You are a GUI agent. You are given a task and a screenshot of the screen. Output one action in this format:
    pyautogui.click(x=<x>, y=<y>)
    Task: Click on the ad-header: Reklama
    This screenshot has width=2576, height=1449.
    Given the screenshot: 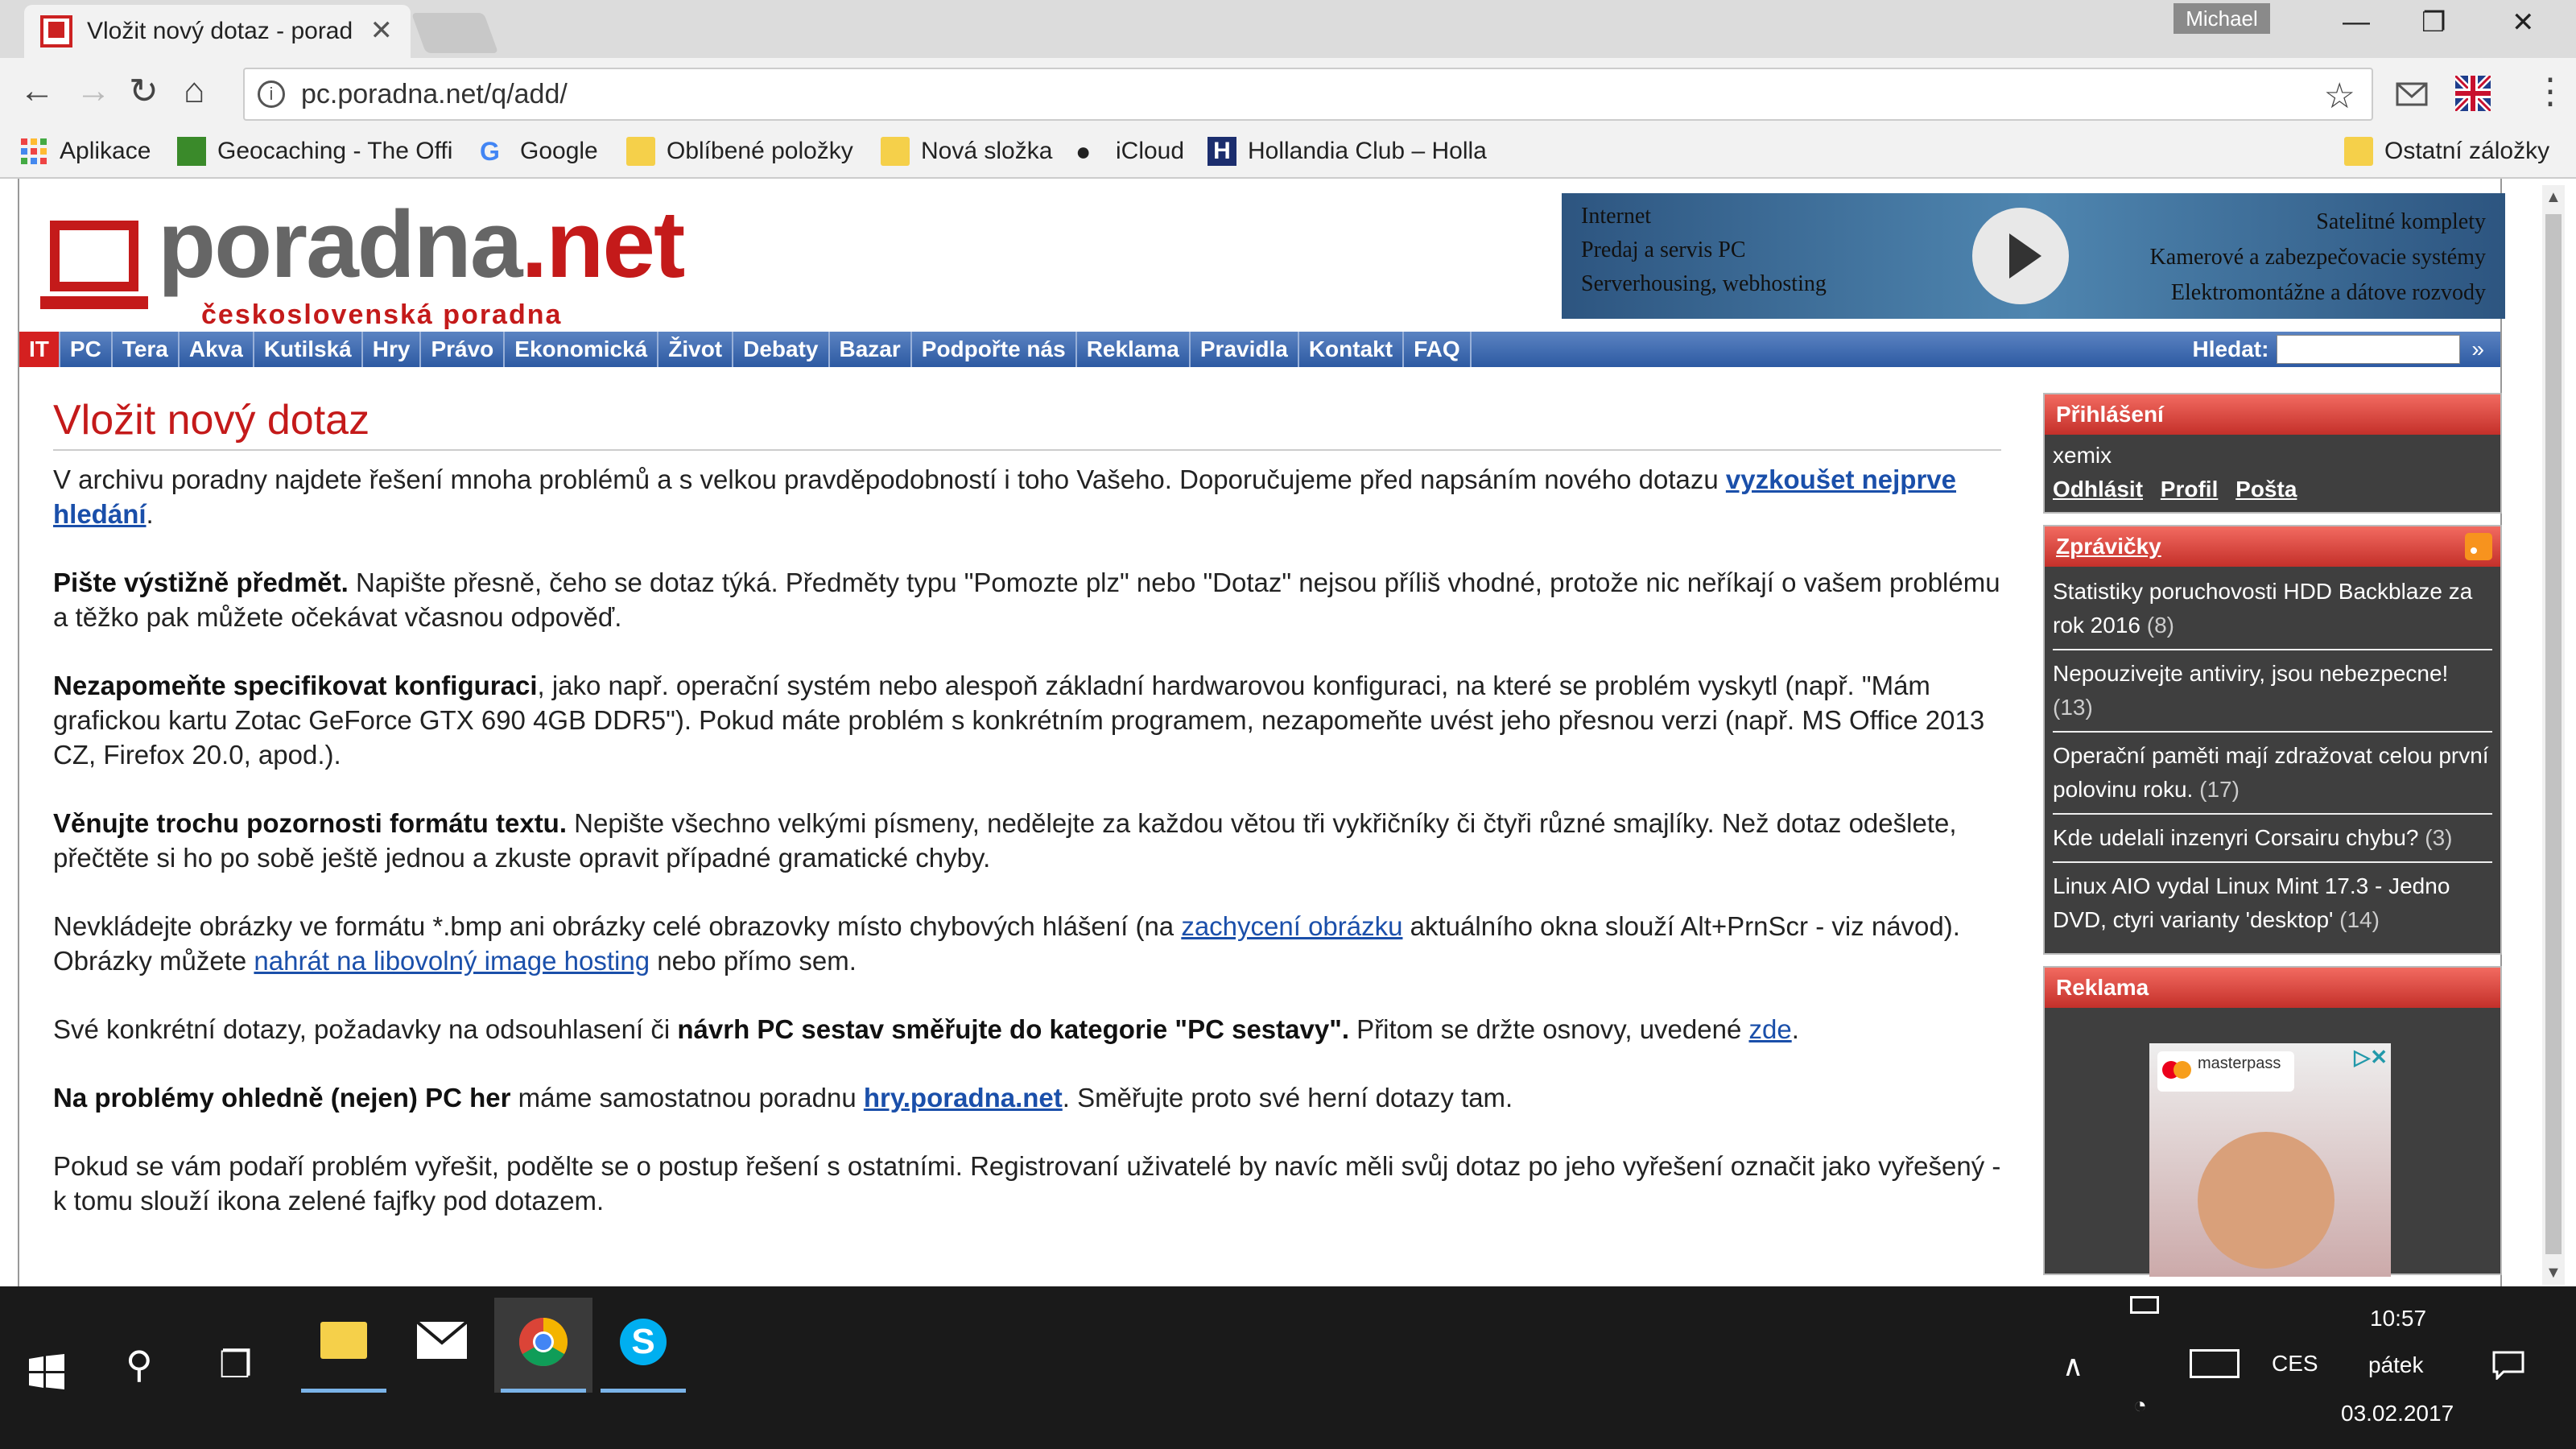 What is the action you would take?
    pyautogui.click(x=2272, y=988)
    